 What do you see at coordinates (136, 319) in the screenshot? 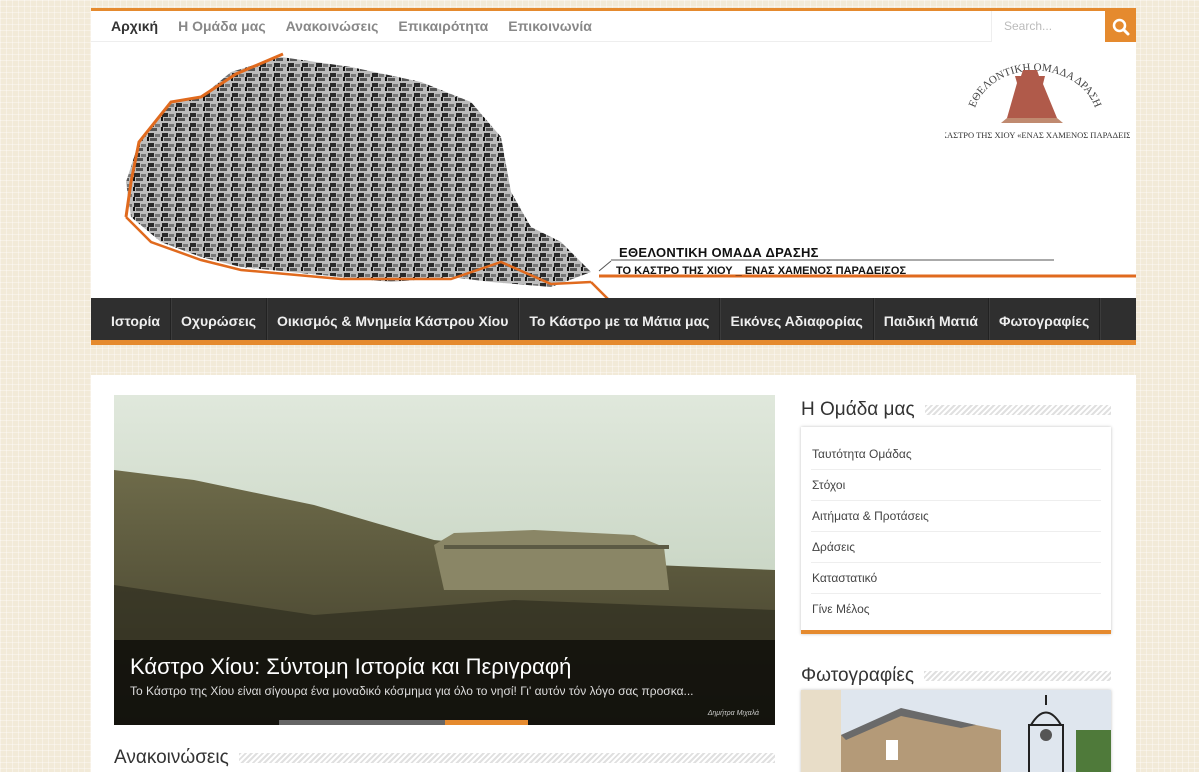
I see `nav-history: Ιστορία` at bounding box center [136, 319].